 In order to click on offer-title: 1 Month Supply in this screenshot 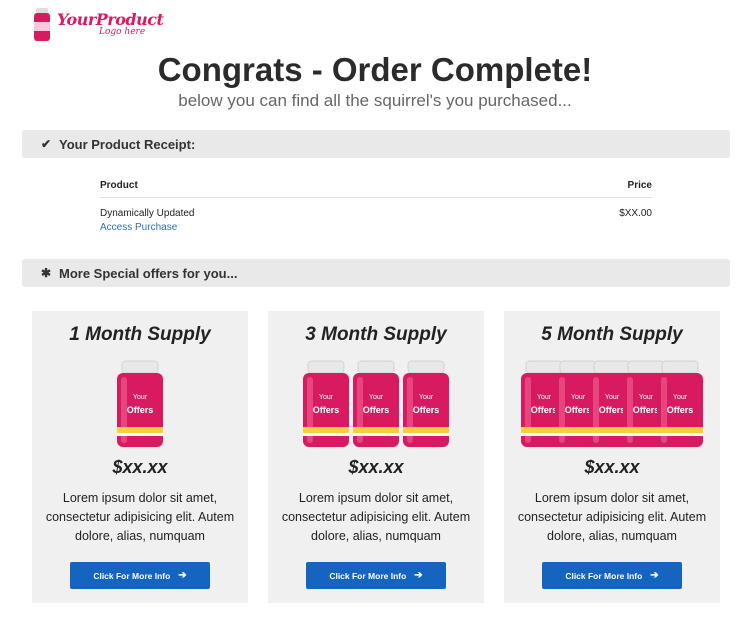, I will do `click(140, 334)`.